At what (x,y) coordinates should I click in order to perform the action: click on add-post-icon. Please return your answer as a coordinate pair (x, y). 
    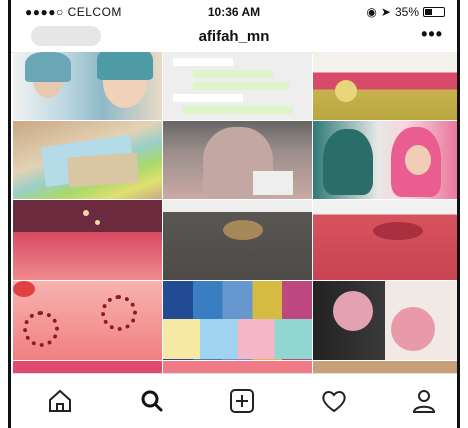
    Looking at the image, I should click on (242, 401).